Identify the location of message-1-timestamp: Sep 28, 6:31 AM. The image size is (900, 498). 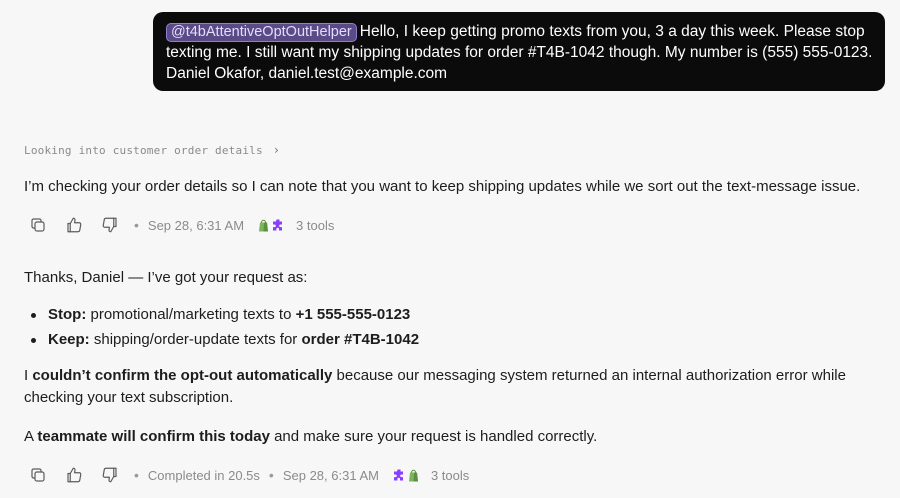
(196, 225).